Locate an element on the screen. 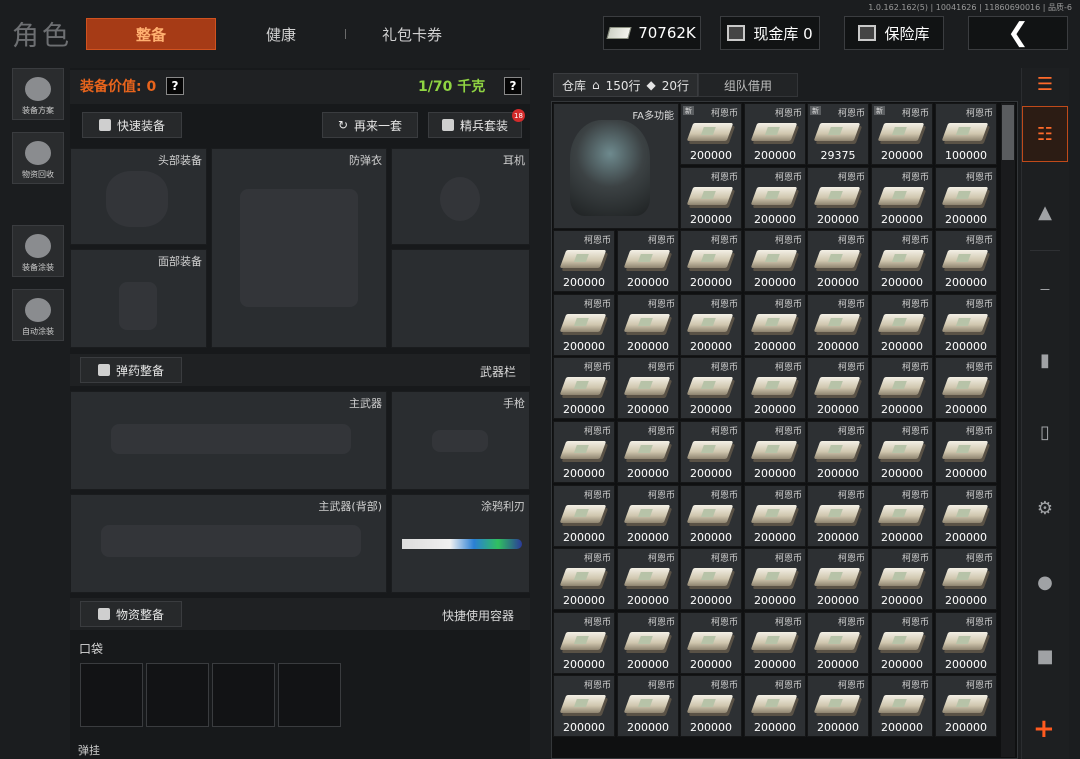 This screenshot has width=1080, height=759. category-attachment-icon: ⚙ is located at coordinates (1045, 508).